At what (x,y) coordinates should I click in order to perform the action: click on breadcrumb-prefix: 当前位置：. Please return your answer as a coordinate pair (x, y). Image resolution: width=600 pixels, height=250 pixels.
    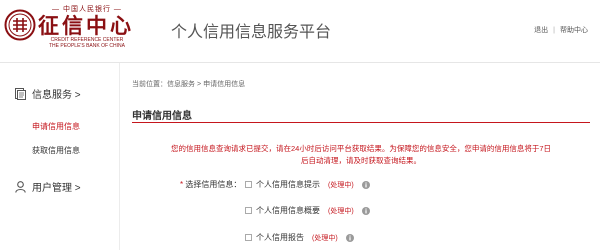
    Looking at the image, I should click on (149, 84).